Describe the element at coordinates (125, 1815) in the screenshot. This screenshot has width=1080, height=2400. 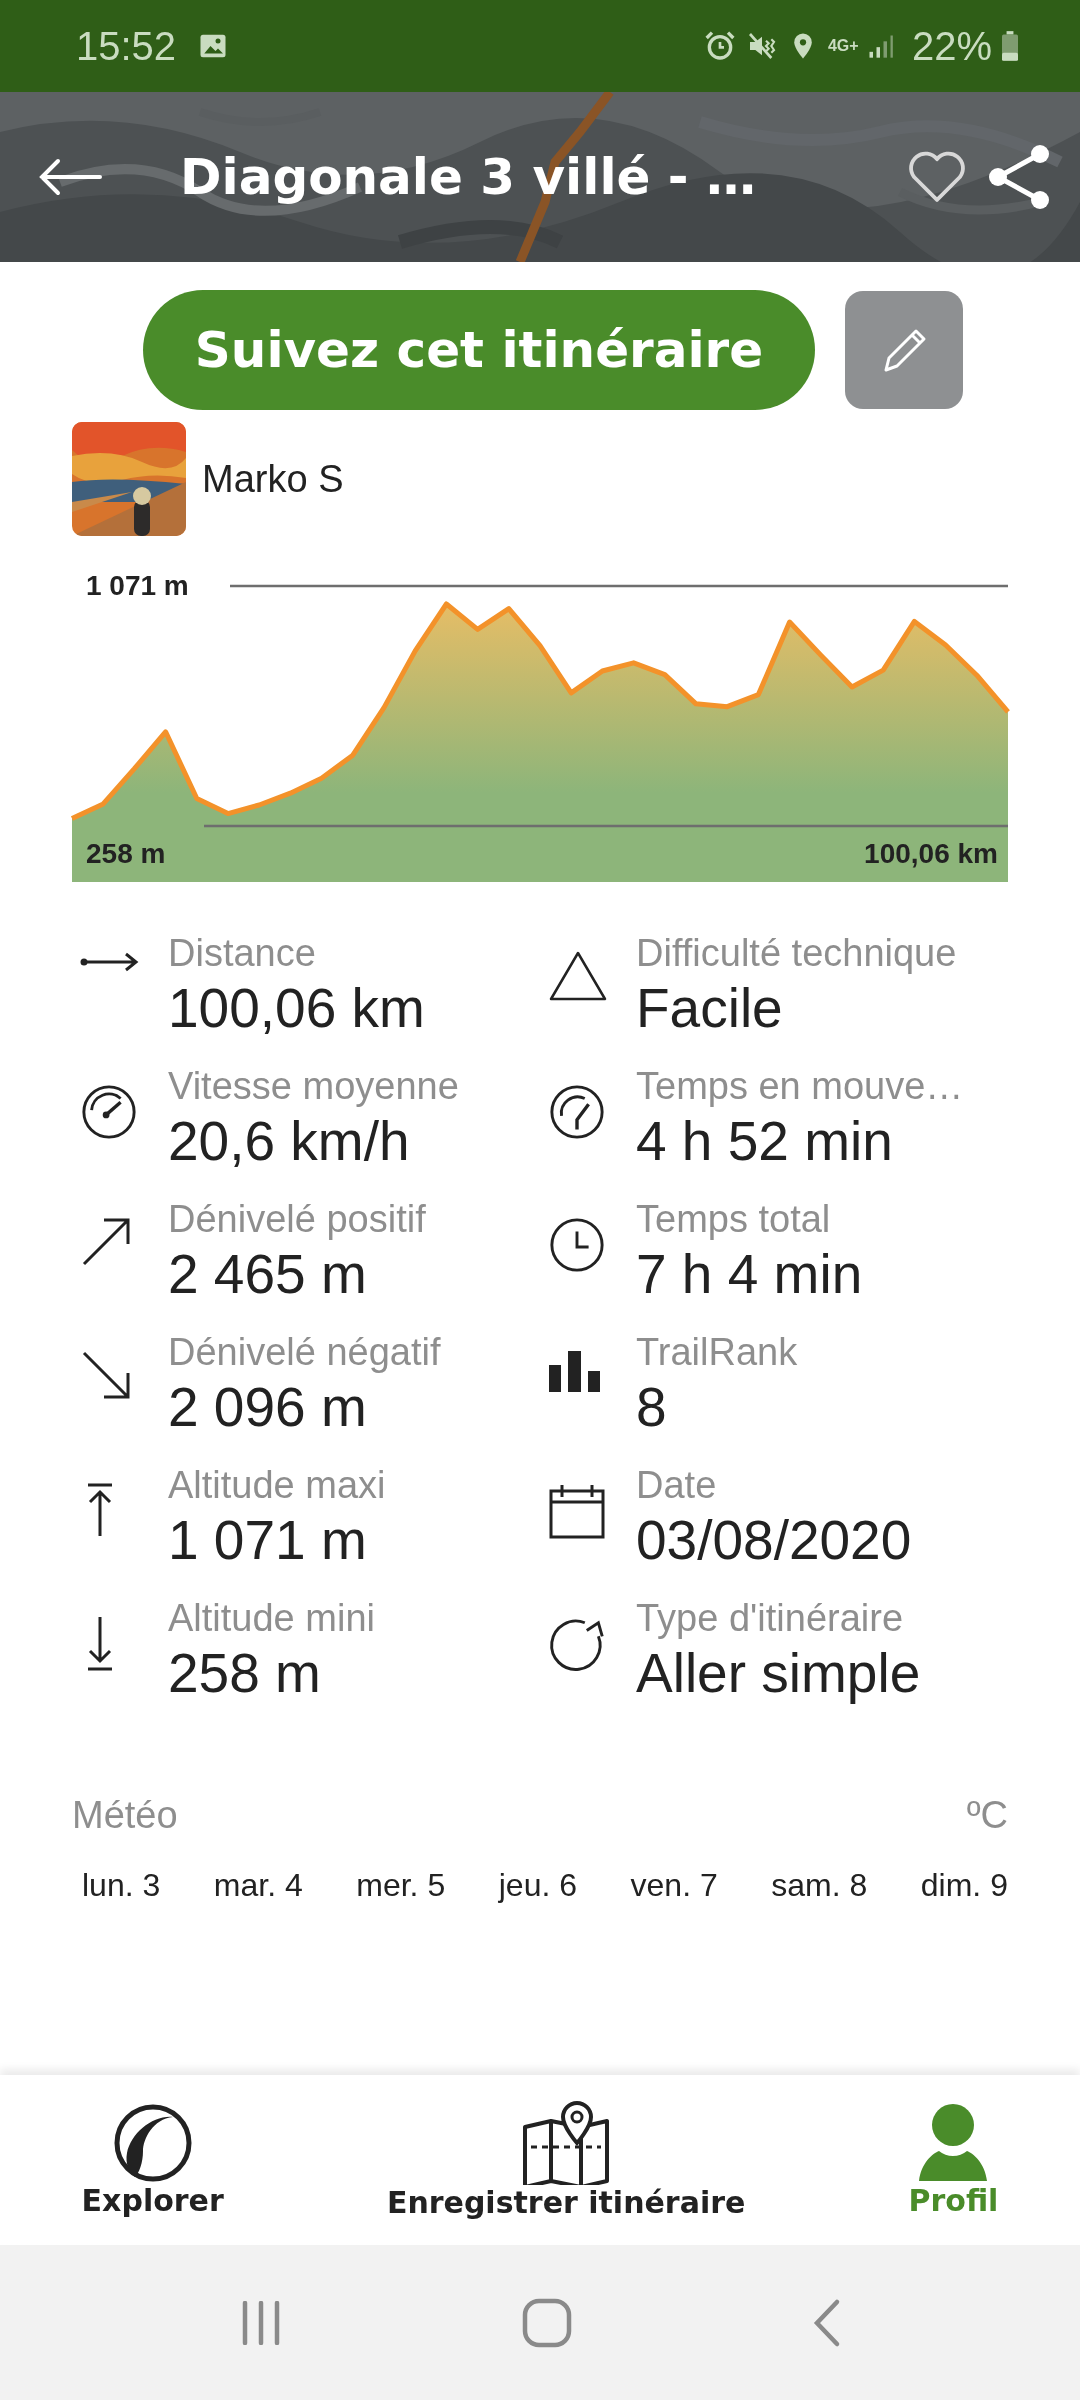
I see `weather-title: Météo` at that location.